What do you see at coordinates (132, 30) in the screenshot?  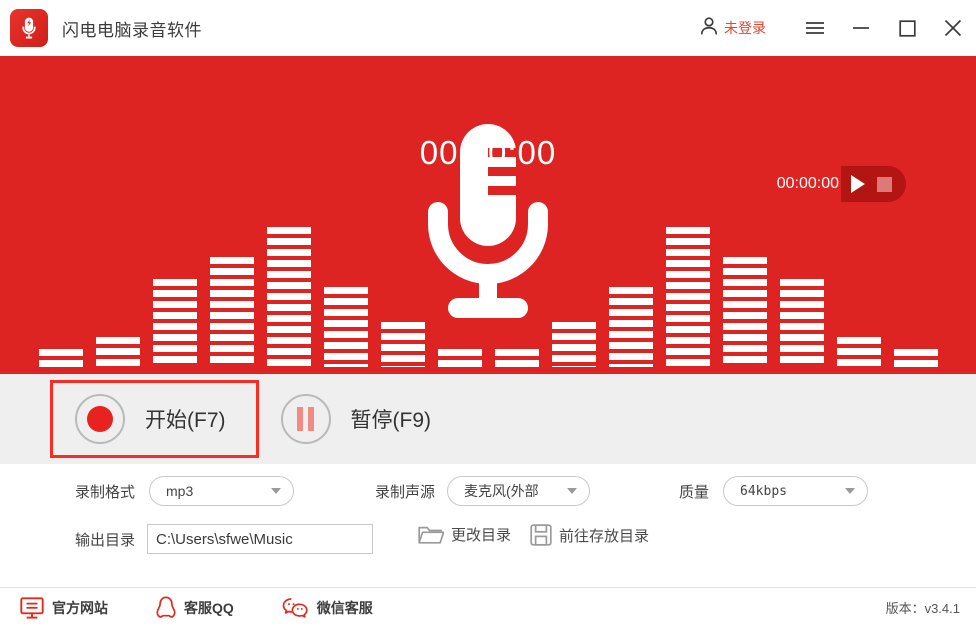 I see `app-title: 闪电电脑录音软件` at bounding box center [132, 30].